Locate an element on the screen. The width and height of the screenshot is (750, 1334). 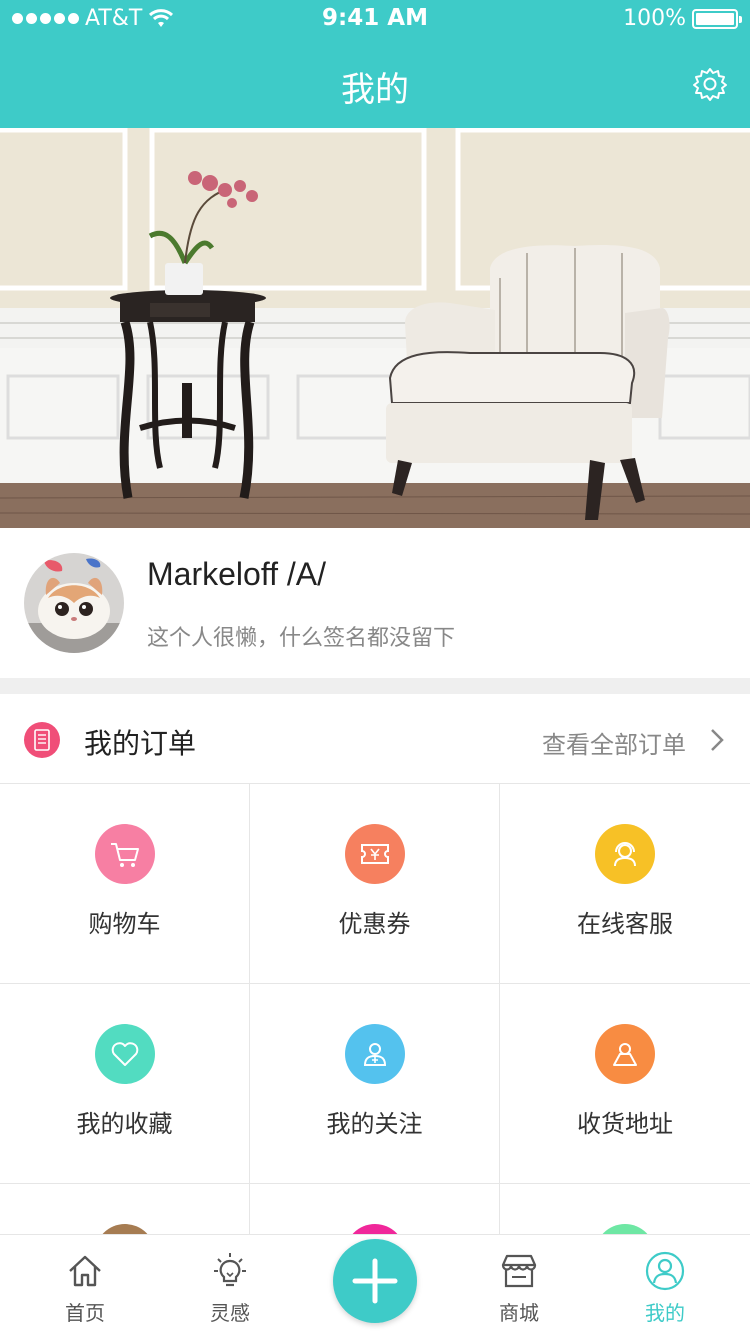
gear-icon is located at coordinates (710, 84).